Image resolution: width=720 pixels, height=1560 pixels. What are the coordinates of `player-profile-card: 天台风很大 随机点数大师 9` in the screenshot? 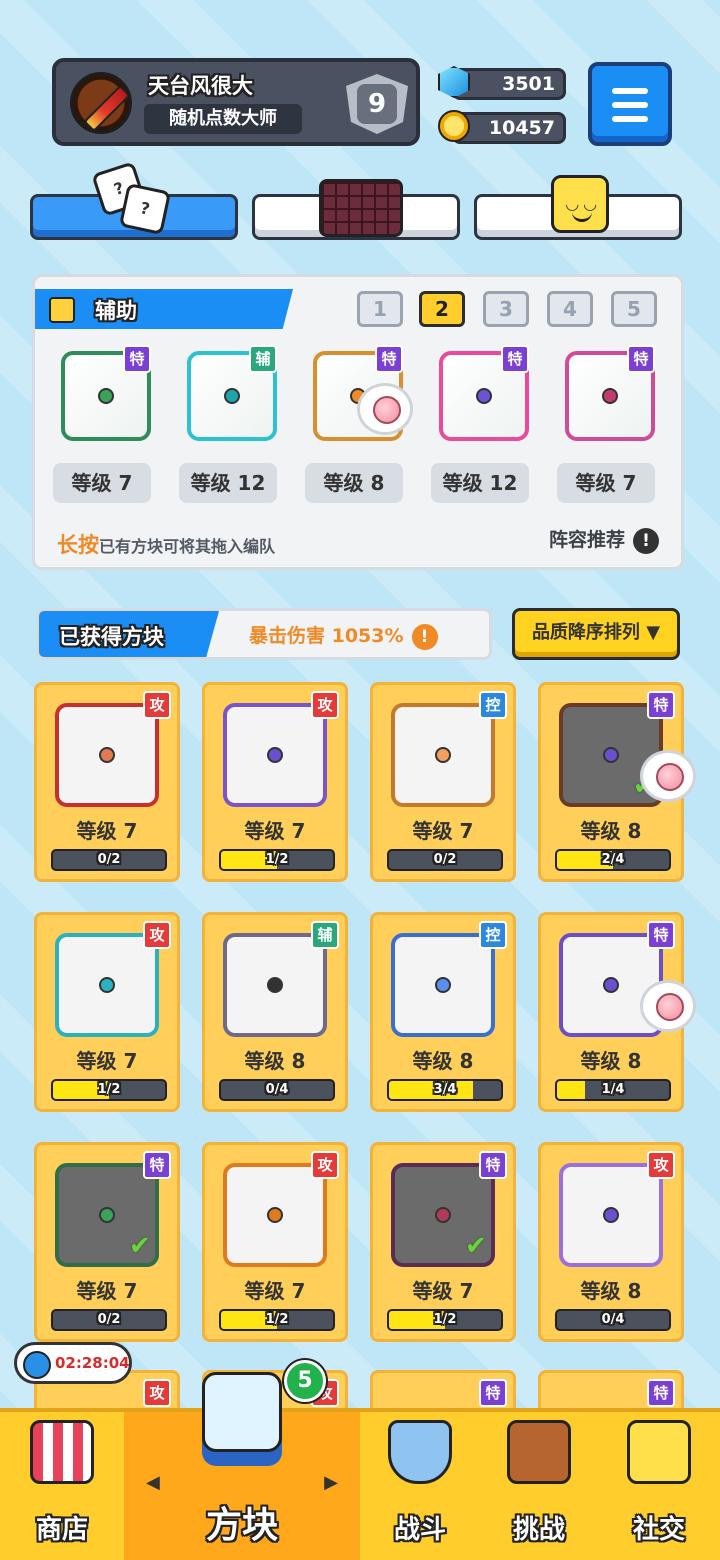 It's located at (236, 102).